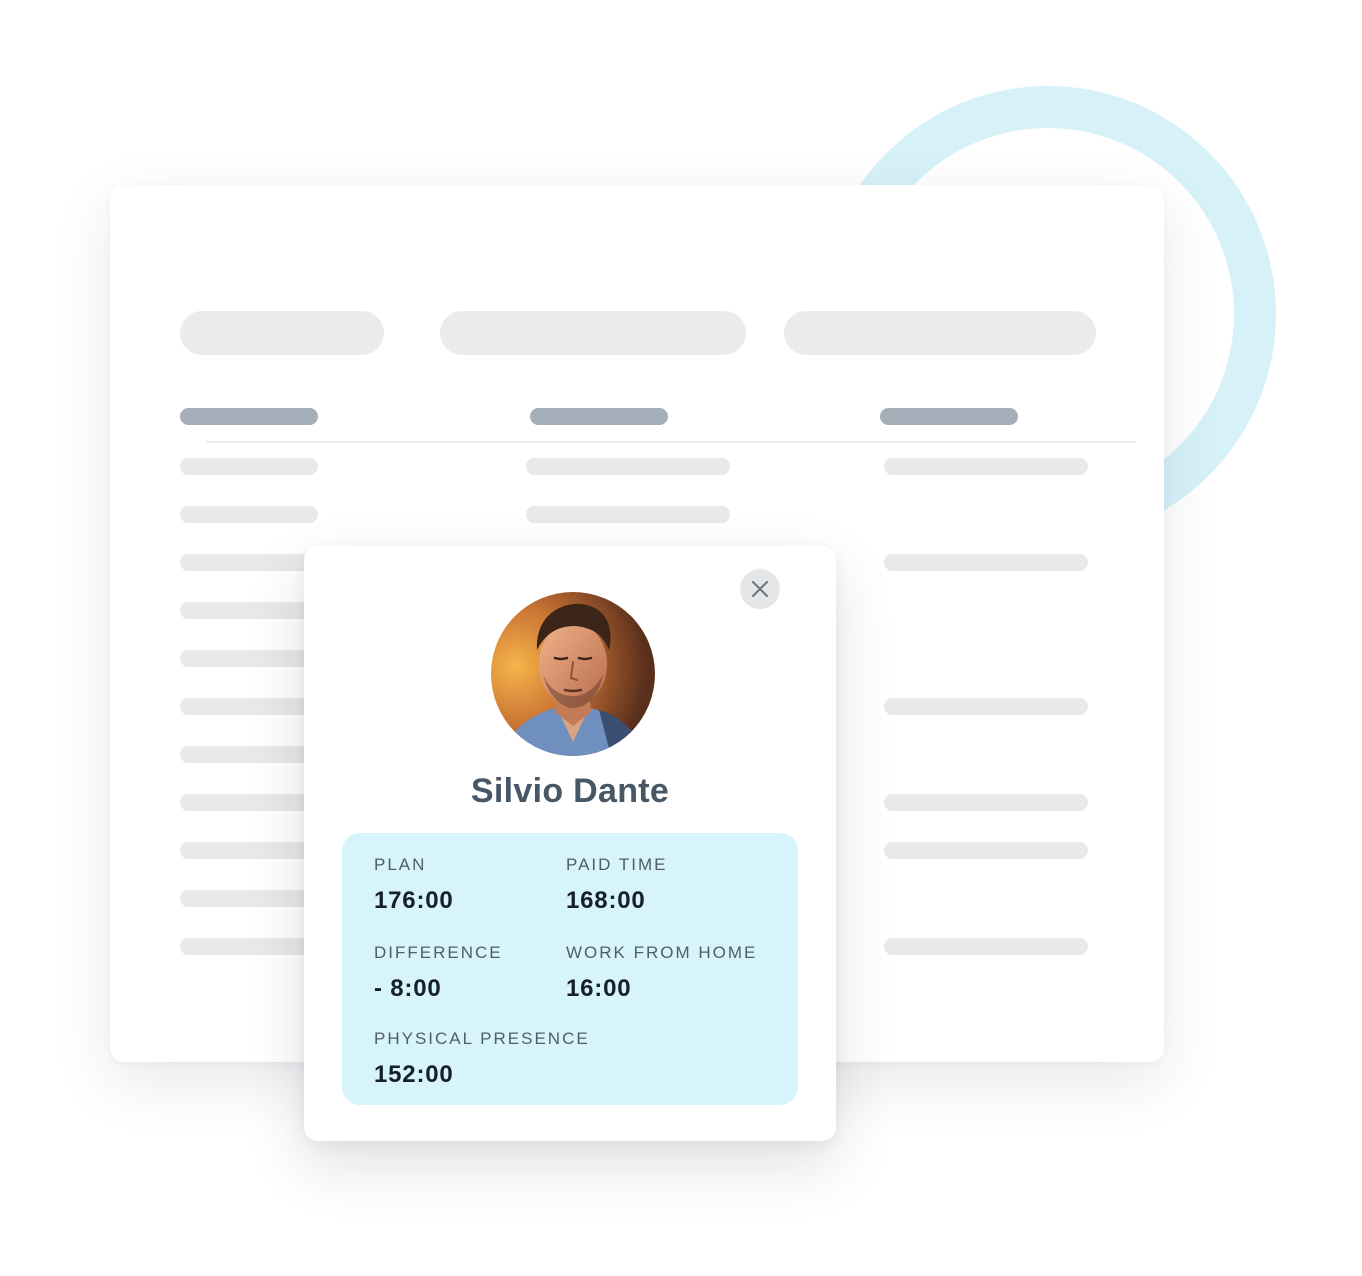 This screenshot has width=1362, height=1276. I want to click on difference-label: DIFFERENCE, so click(438, 952).